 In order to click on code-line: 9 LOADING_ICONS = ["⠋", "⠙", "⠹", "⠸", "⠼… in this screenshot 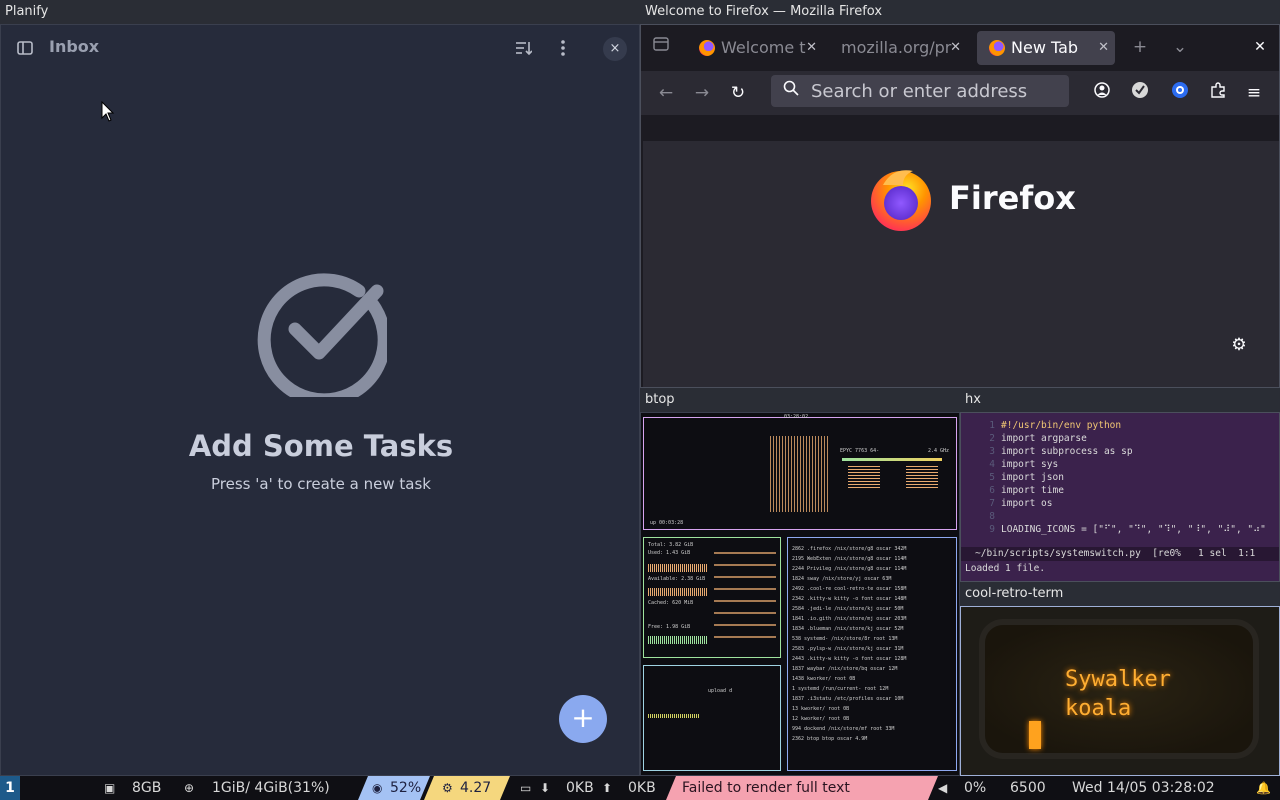, I will do `click(1127, 529)`.